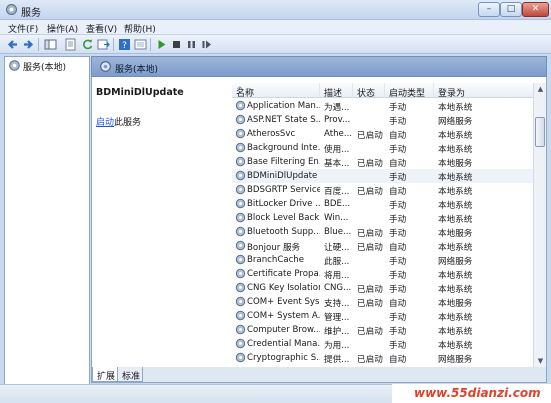 The height and width of the screenshot is (403, 551). What do you see at coordinates (382, 358) in the screenshot?
I see `table-row: Cryptographic S... 提供... 已启动 自动 网络服务` at bounding box center [382, 358].